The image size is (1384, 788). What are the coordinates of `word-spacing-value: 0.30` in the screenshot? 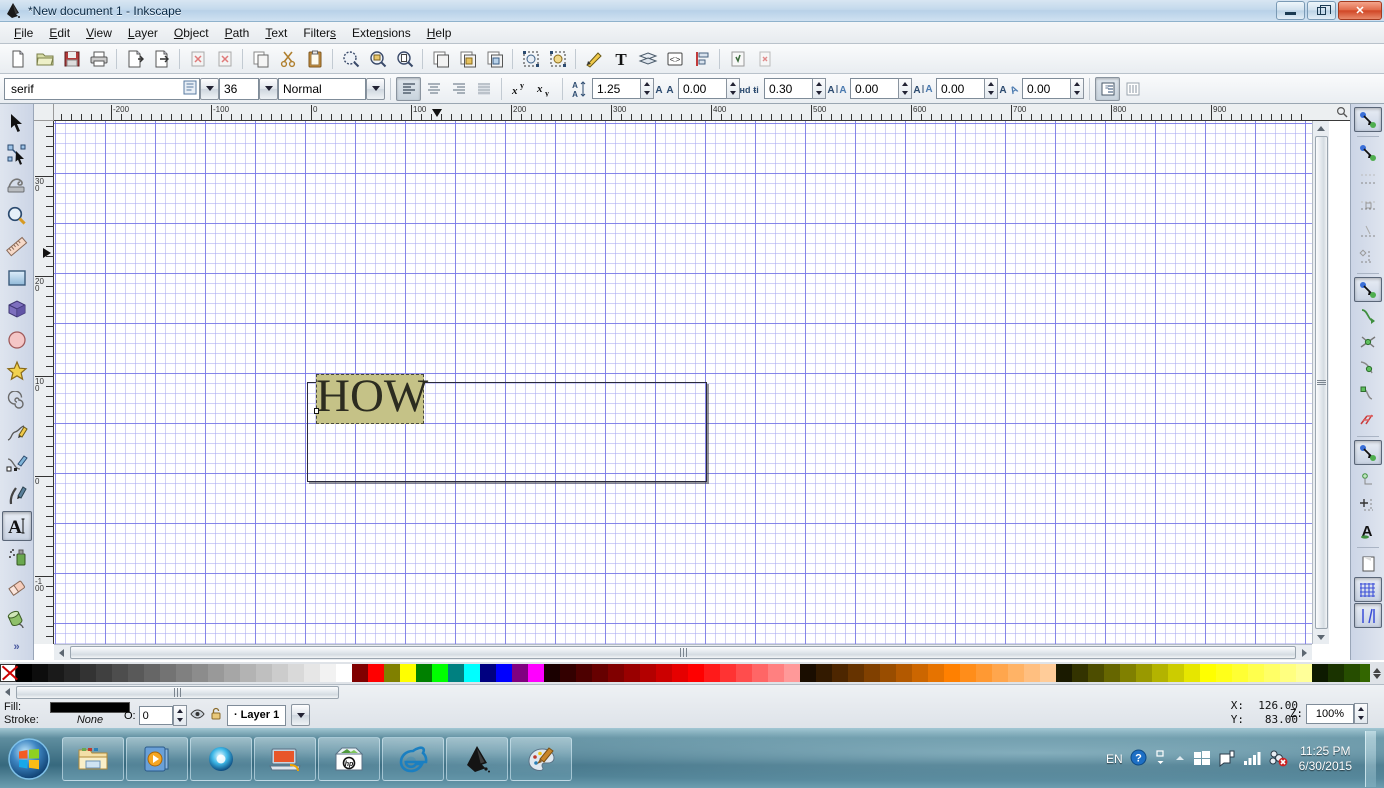 It's located at (788, 88).